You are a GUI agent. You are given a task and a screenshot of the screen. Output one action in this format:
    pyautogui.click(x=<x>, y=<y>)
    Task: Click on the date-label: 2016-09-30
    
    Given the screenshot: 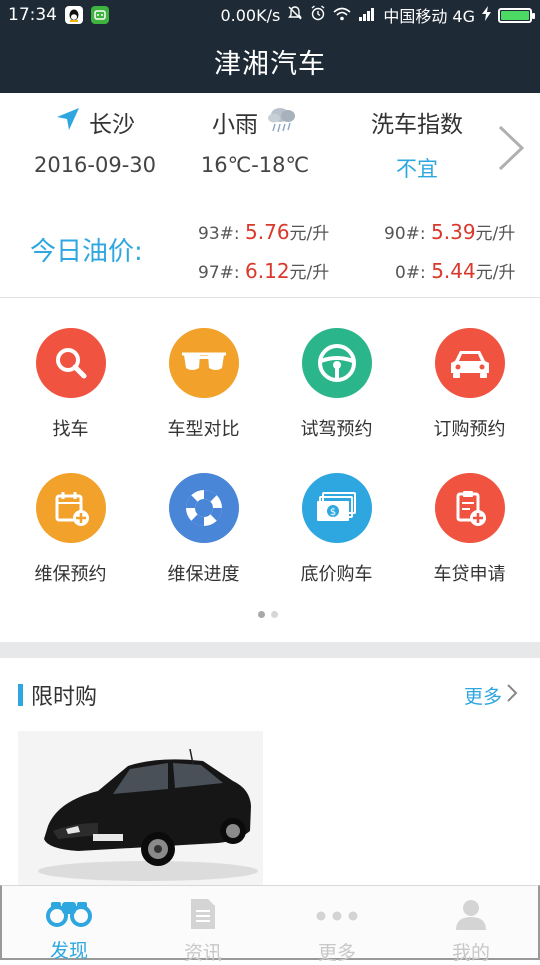 What is the action you would take?
    pyautogui.click(x=95, y=165)
    